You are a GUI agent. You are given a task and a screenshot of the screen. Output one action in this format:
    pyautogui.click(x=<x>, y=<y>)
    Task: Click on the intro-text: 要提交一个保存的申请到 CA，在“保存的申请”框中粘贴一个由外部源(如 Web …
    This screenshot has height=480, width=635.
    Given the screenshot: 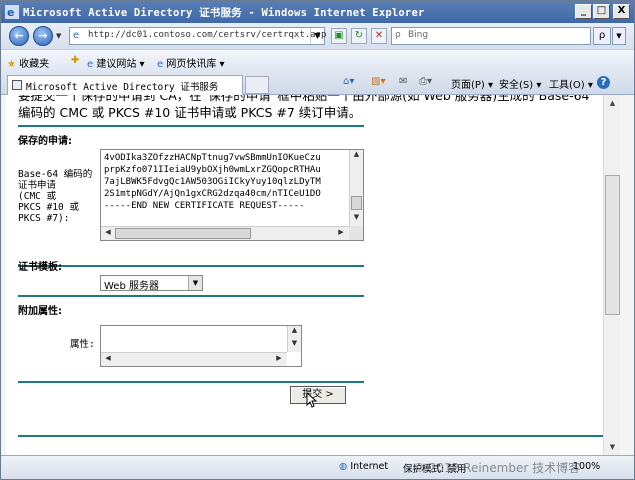 What is the action you would take?
    pyautogui.click(x=310, y=108)
    